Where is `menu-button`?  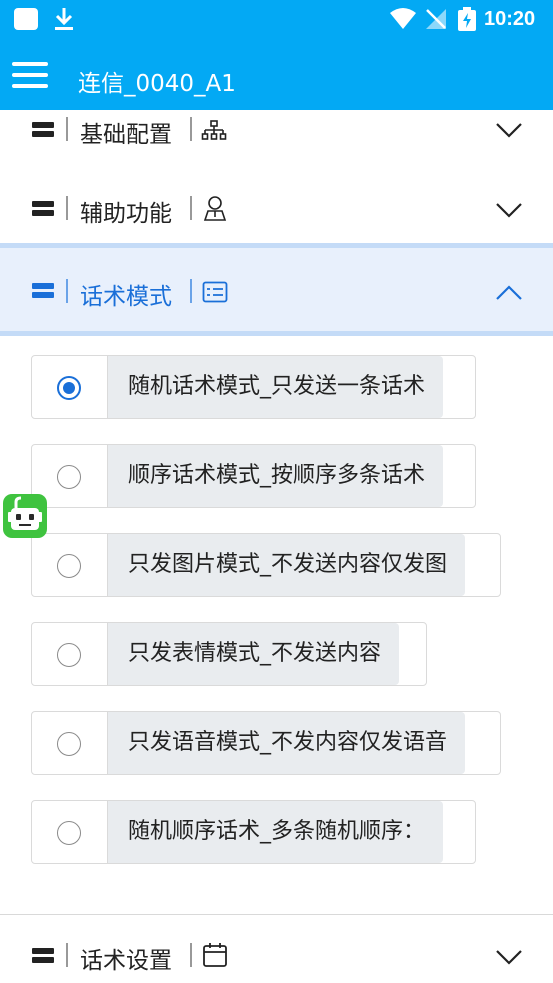 menu-button is located at coordinates (31, 75).